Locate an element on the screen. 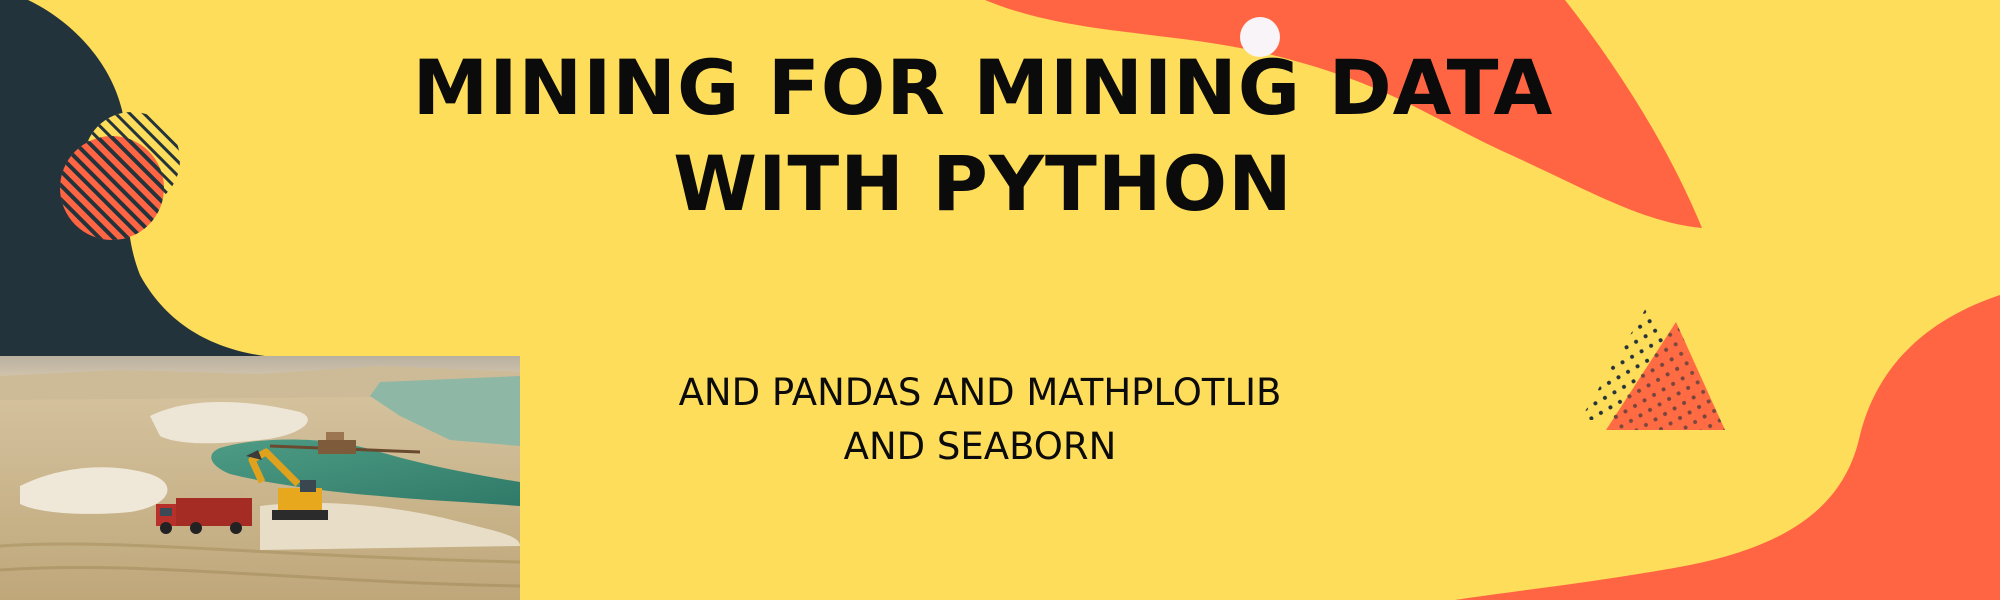 The width and height of the screenshot is (2000, 600). title-line-2: WITH PYTHON is located at coordinates (983, 183).